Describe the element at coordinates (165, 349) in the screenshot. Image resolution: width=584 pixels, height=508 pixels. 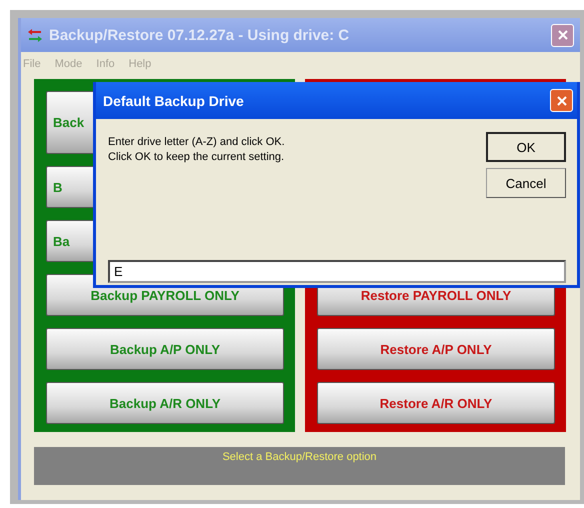
I see `option-button: Backup A/P ONLY` at that location.